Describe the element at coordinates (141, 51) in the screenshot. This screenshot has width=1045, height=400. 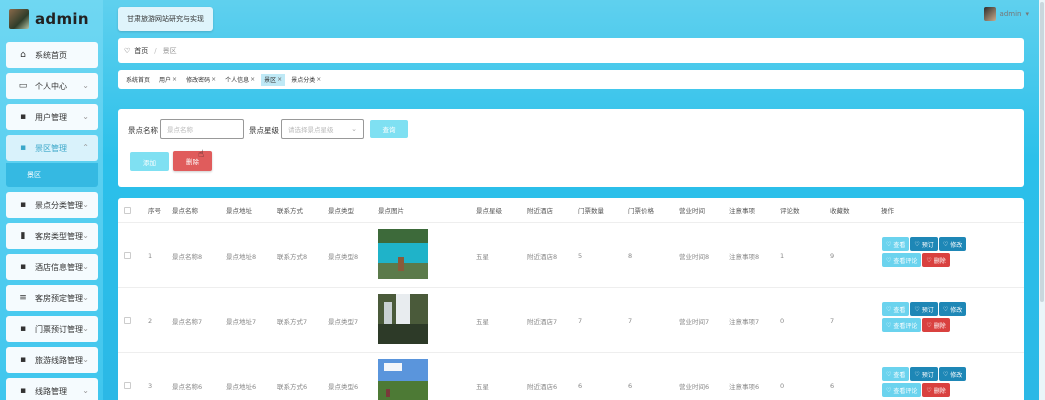
I see `breadcrumb-home: 首页` at that location.